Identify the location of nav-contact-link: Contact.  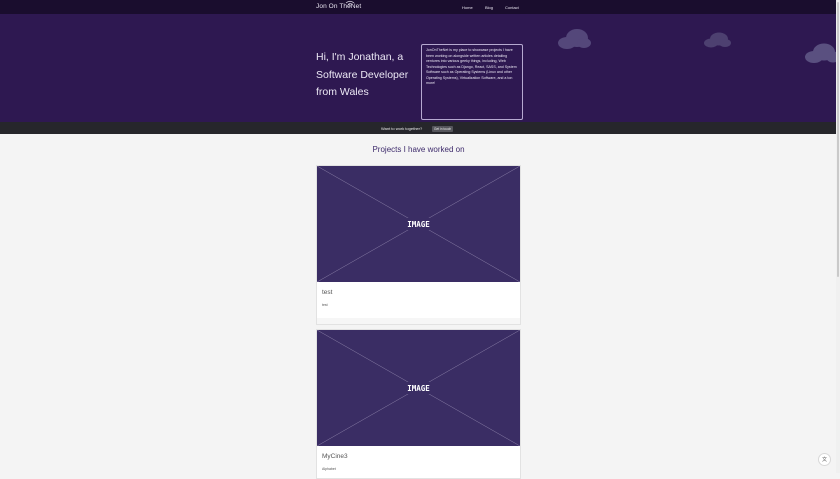
(512, 7).